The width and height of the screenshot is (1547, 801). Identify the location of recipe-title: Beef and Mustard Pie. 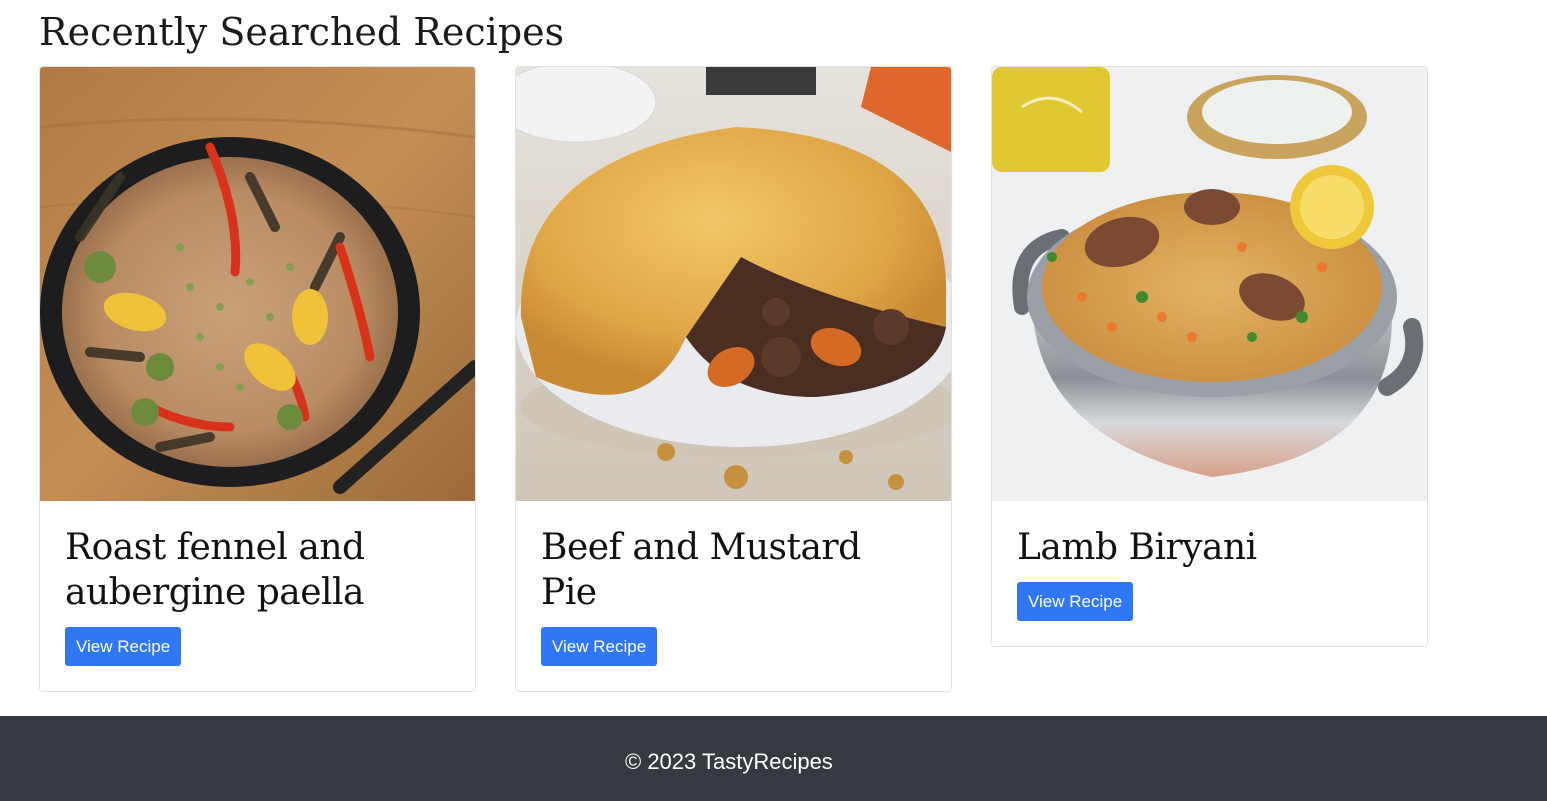
(701, 570).